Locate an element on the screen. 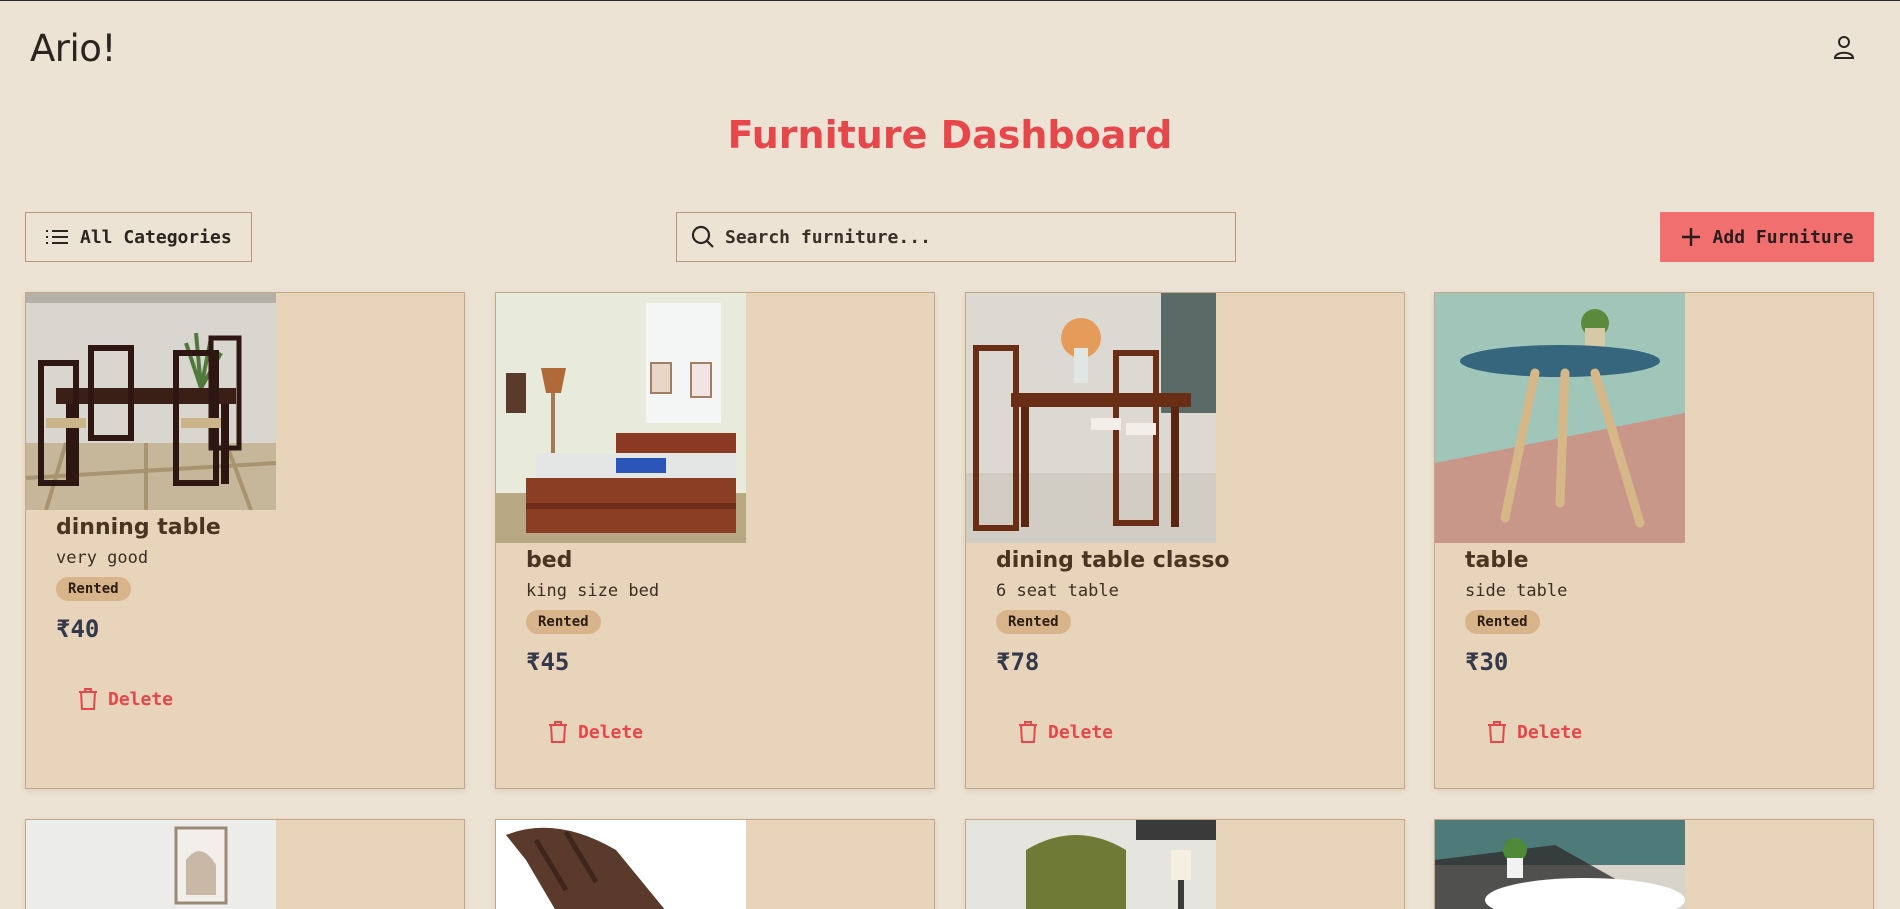  user-profile-button is located at coordinates (1844, 47).